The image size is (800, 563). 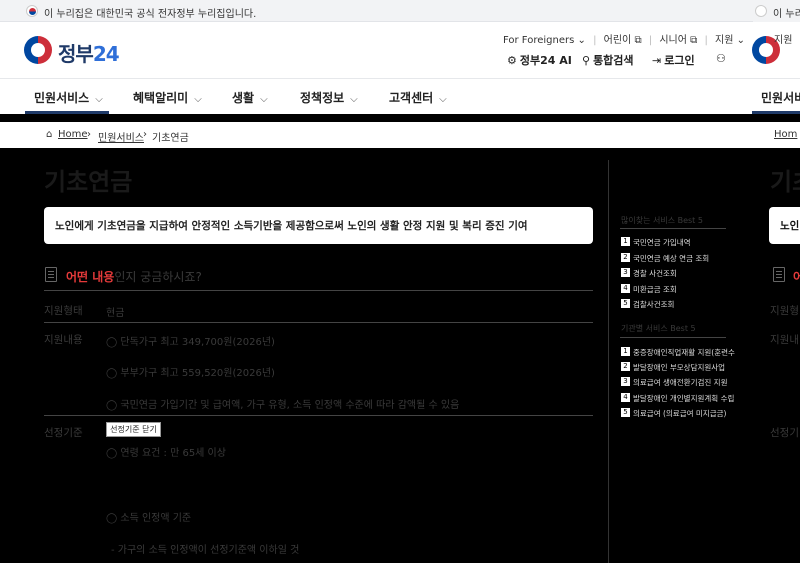 What do you see at coordinates (658, 328) in the screenshot?
I see `agency-services-title: 기관별 서비스 Best 5` at bounding box center [658, 328].